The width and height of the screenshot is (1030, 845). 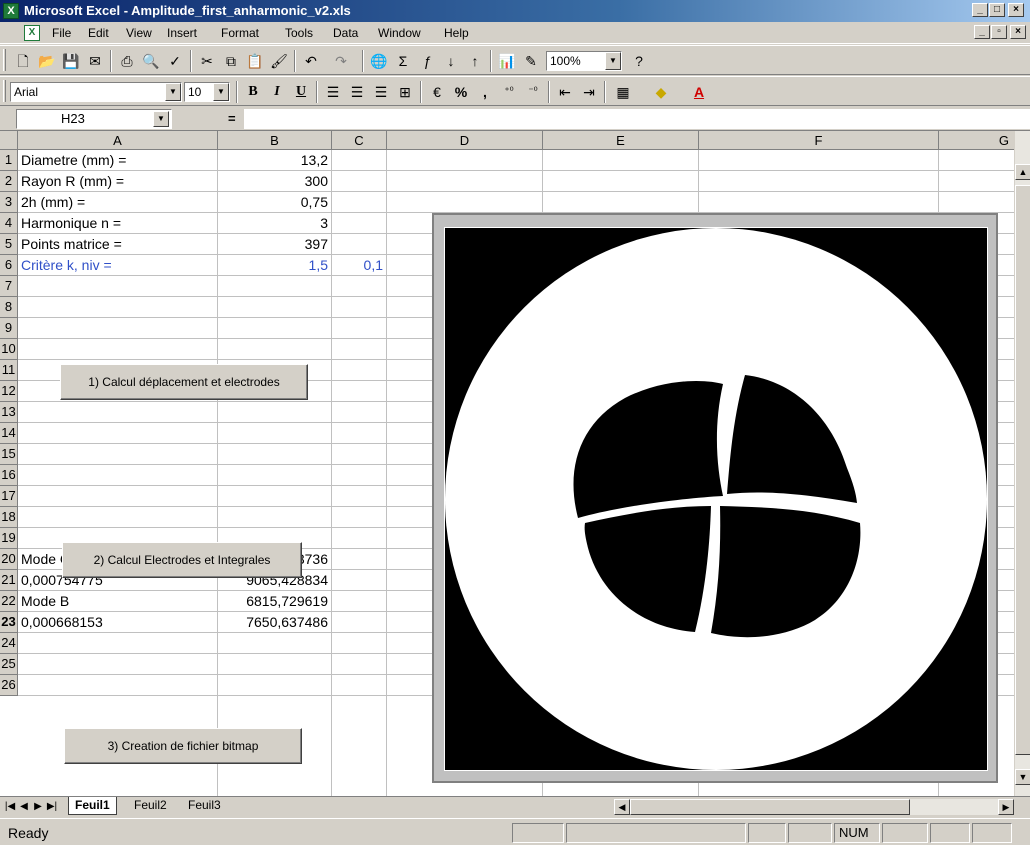 I want to click on menu-view: View, so click(x=139, y=33).